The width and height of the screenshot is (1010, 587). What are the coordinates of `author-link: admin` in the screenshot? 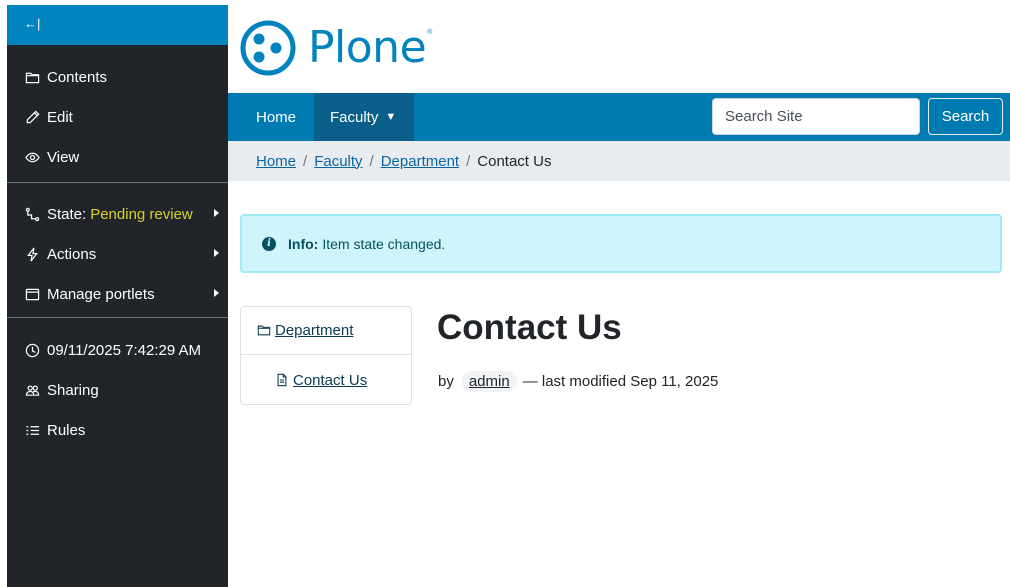 It's located at (489, 381).